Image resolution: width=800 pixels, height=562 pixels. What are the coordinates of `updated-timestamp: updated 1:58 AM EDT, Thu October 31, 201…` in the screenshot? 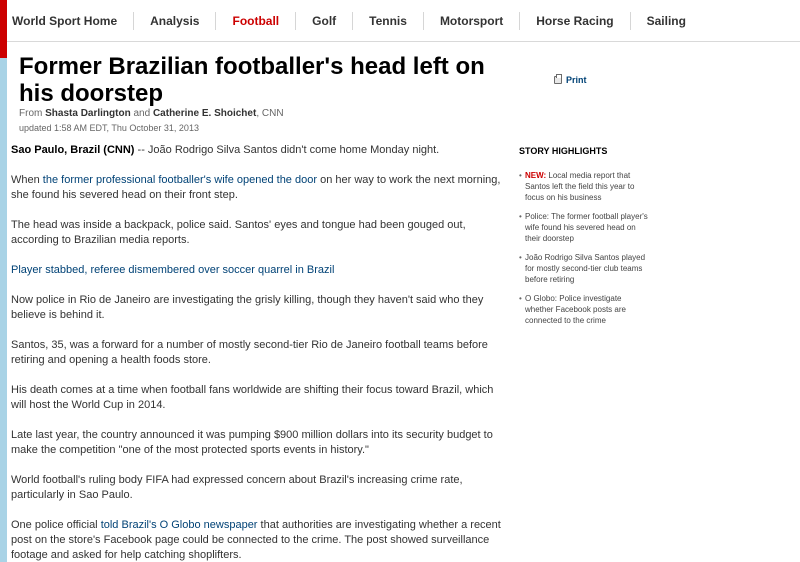 It's located at (109, 128).